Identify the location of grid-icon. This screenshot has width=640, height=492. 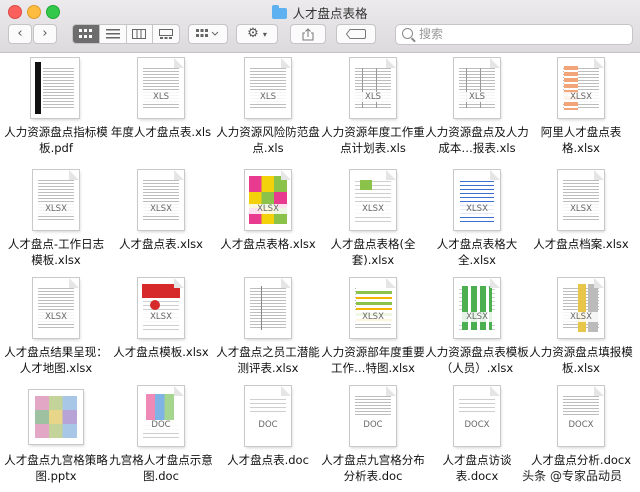
(85, 33).